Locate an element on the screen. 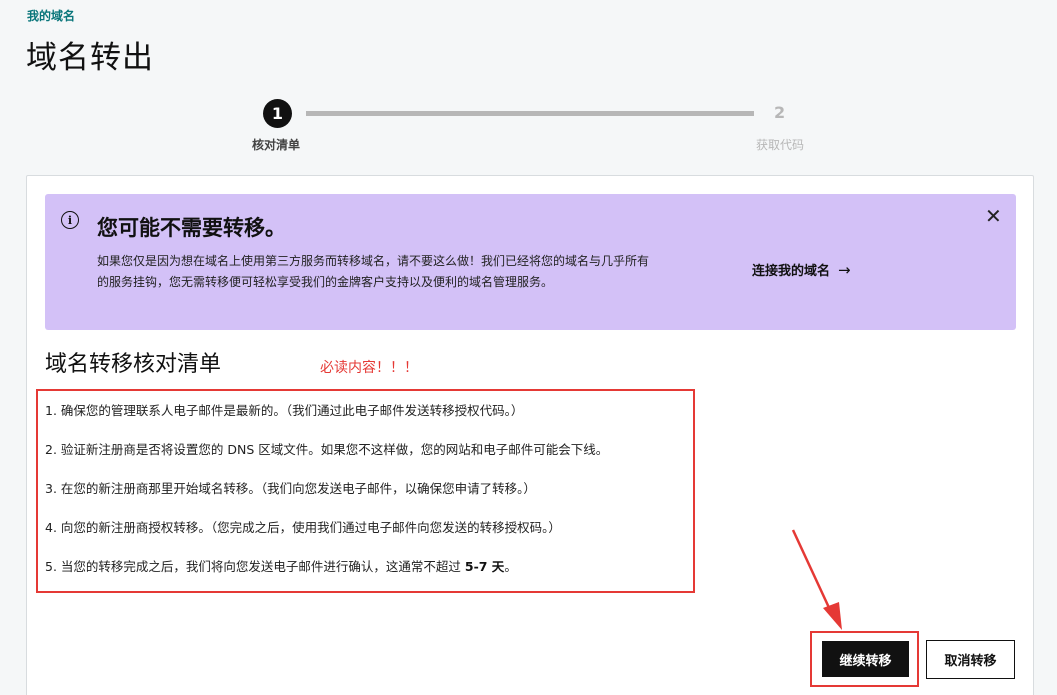  info-icon: i is located at coordinates (70, 220).